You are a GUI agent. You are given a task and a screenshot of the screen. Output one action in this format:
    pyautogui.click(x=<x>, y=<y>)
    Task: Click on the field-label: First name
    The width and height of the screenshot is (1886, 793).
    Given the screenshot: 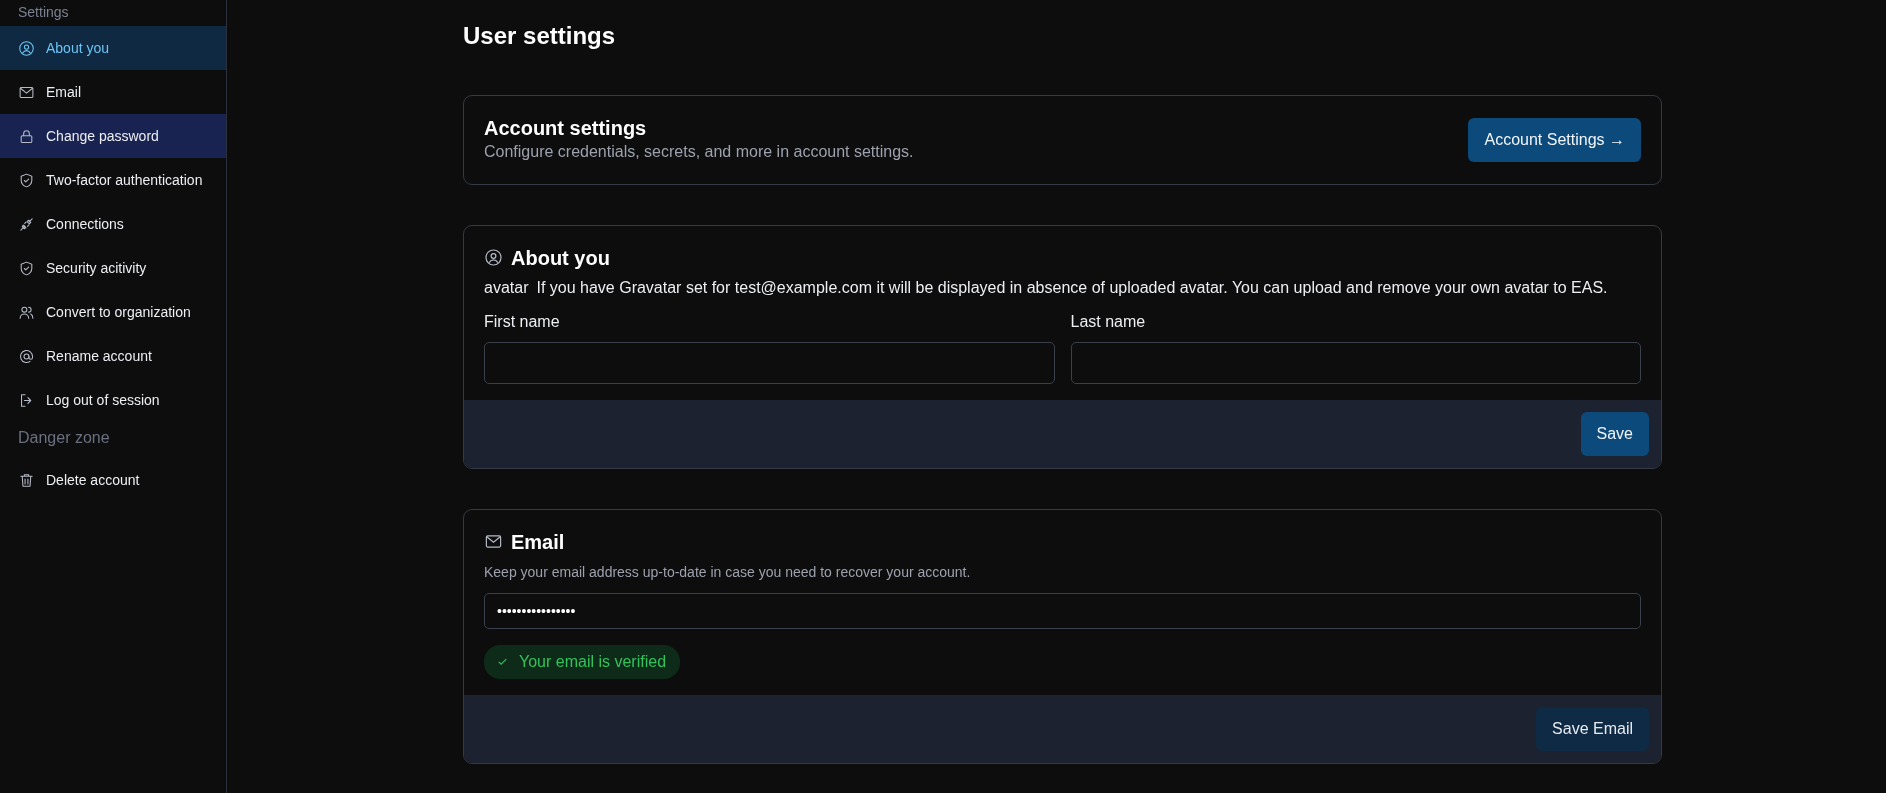 What is the action you would take?
    pyautogui.click(x=522, y=321)
    